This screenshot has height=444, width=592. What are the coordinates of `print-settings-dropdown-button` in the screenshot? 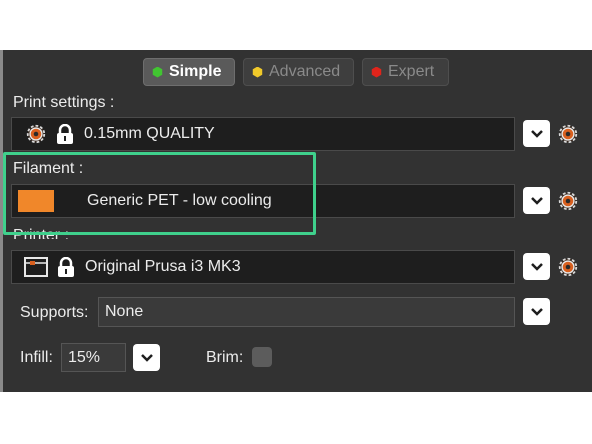 It's located at (536, 133).